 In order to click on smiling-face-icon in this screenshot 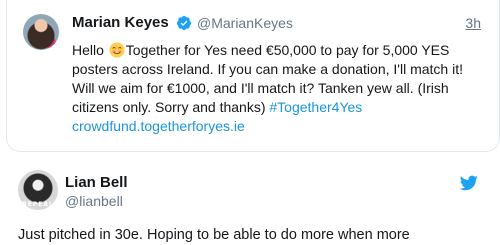, I will do `click(117, 50)`.